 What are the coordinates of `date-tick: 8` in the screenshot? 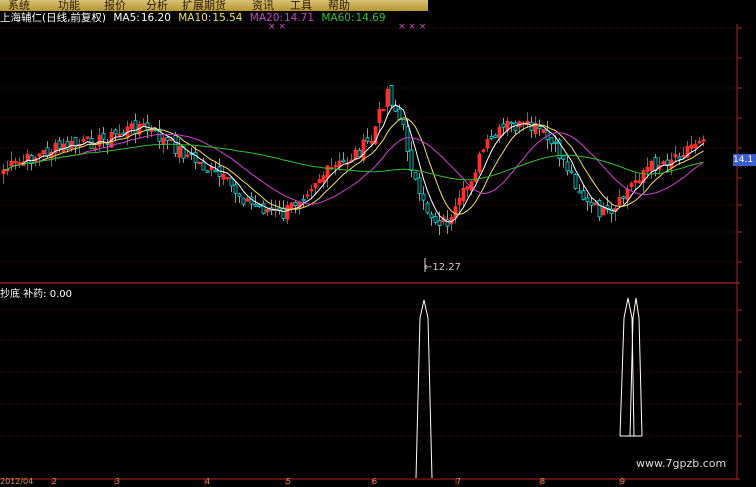 It's located at (543, 481).